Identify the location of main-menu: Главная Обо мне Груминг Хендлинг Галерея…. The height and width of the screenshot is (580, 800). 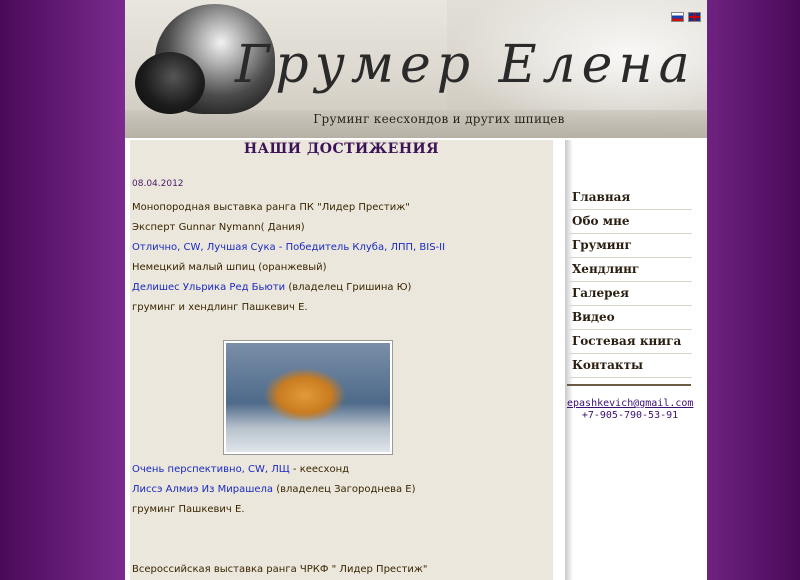
(631, 282).